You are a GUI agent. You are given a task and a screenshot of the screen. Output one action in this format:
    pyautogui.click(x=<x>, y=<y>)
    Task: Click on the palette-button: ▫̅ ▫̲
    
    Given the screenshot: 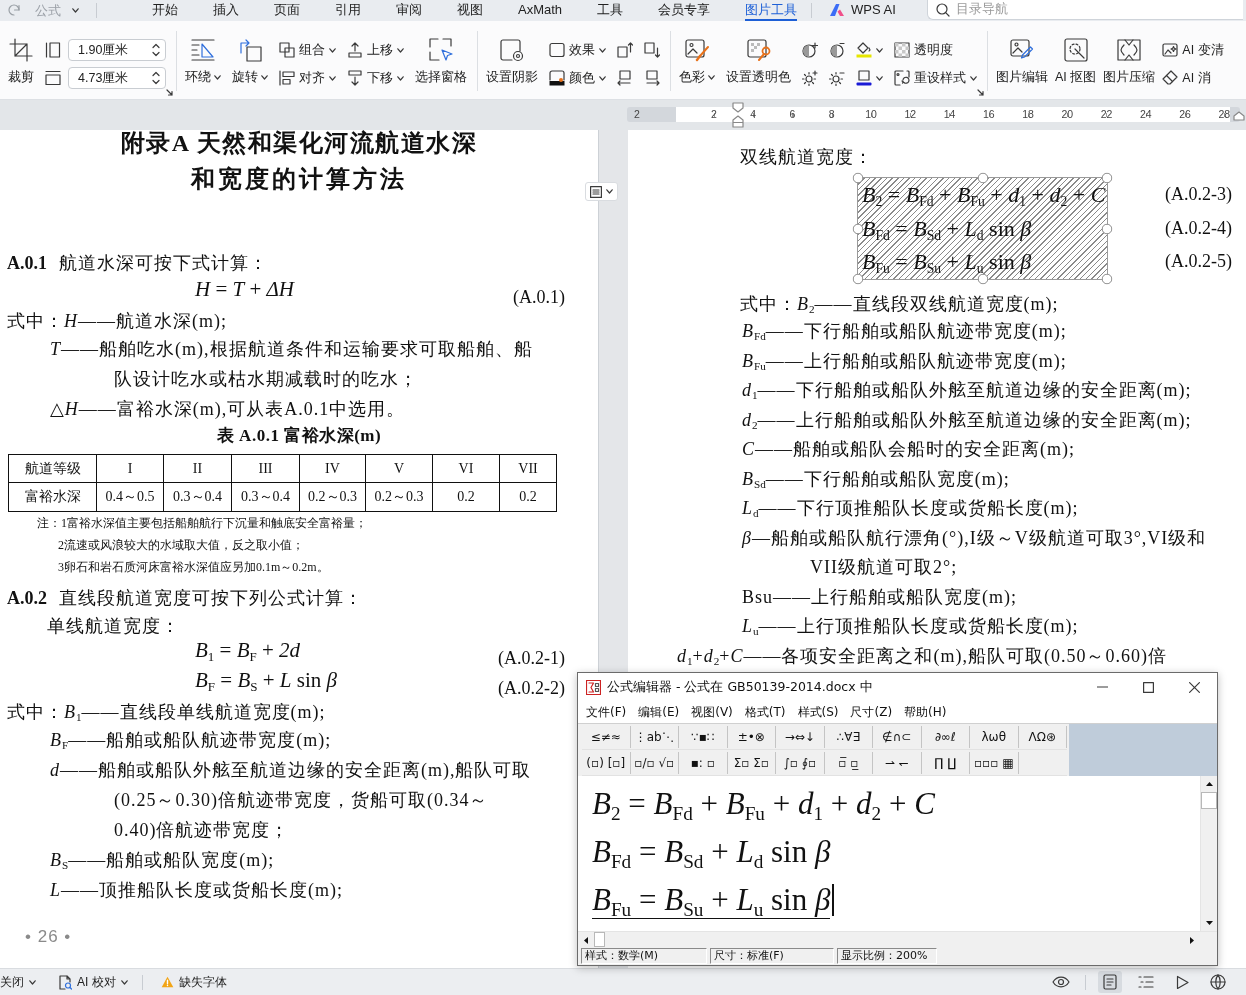 What is the action you would take?
    pyautogui.click(x=848, y=762)
    